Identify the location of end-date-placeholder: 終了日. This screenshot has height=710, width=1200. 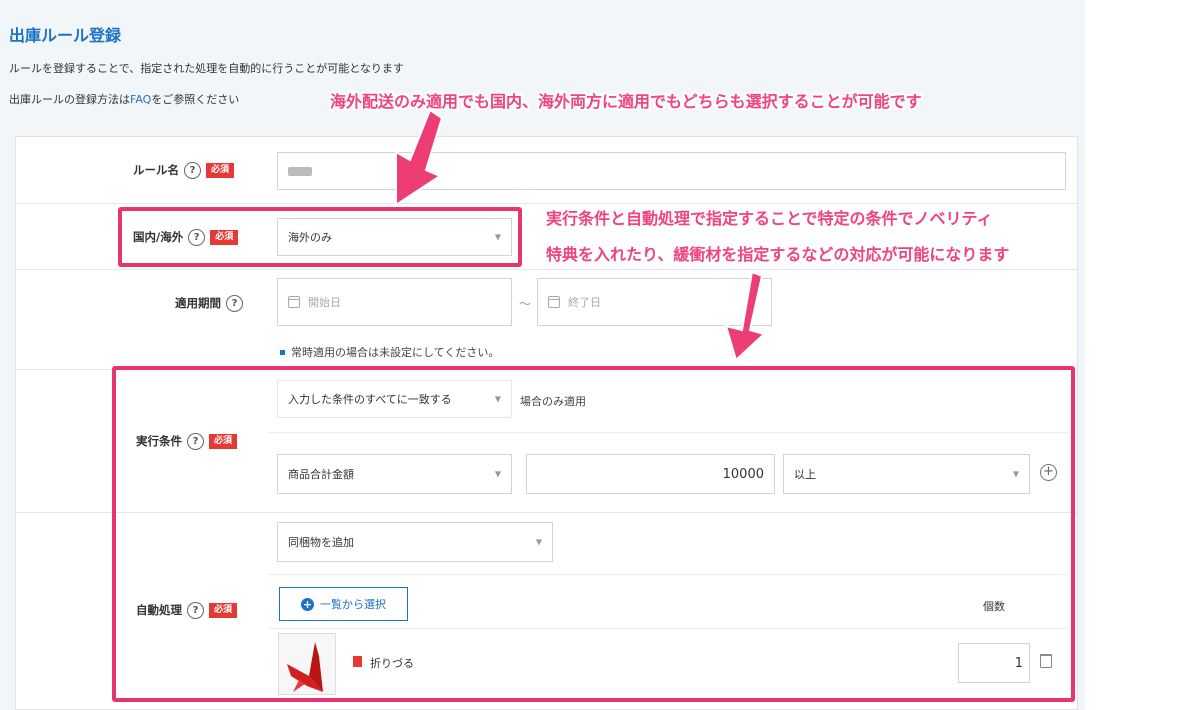
(584, 302).